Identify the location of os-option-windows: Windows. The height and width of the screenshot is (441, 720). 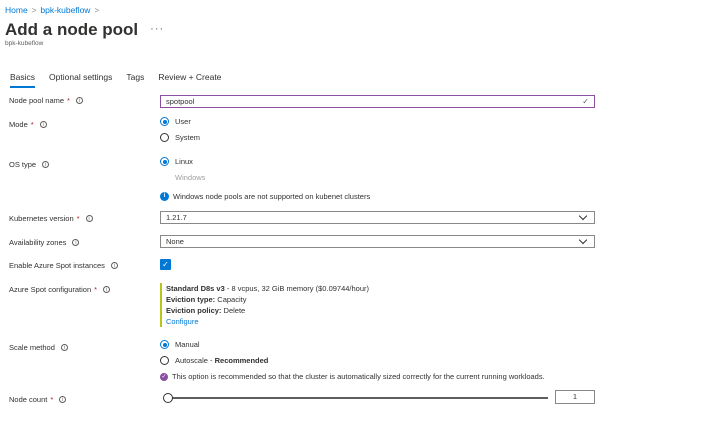
(190, 177).